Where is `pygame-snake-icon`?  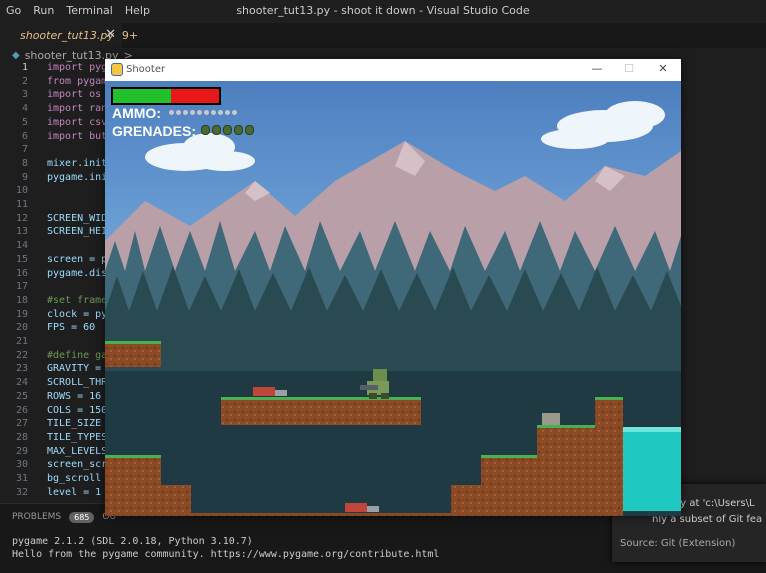
pygame-snake-icon is located at coordinates (117, 69).